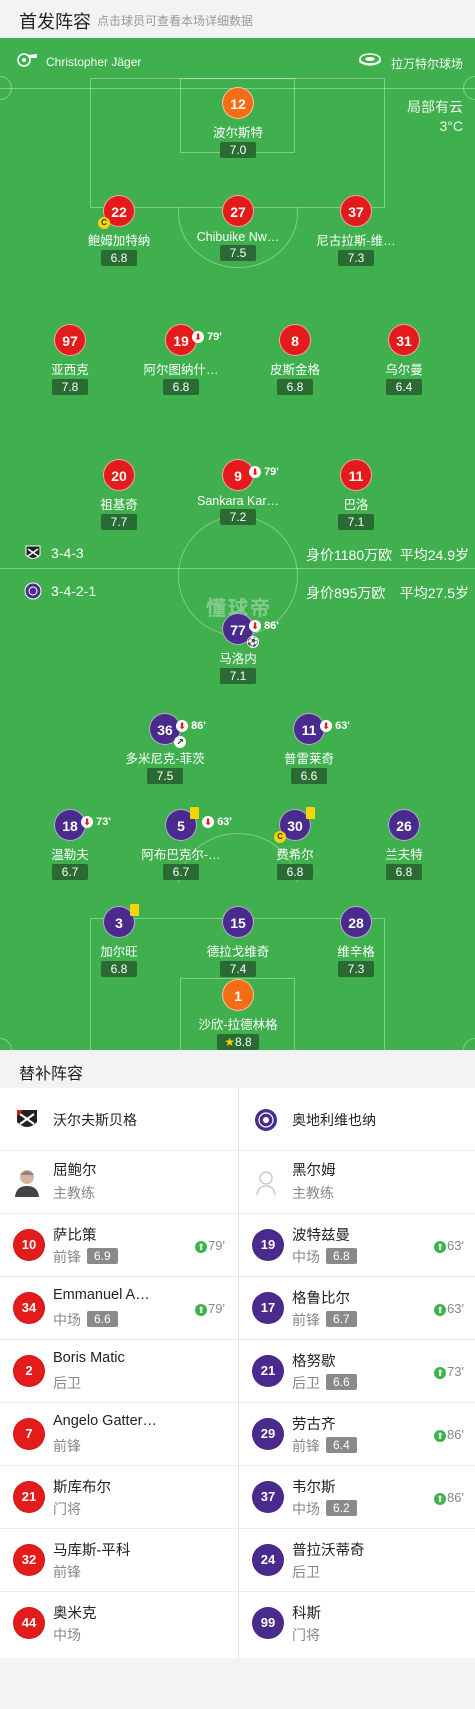 The image size is (475, 1709). Describe the element at coordinates (29, 1497) in the screenshot. I see `sub-number: 21` at that location.